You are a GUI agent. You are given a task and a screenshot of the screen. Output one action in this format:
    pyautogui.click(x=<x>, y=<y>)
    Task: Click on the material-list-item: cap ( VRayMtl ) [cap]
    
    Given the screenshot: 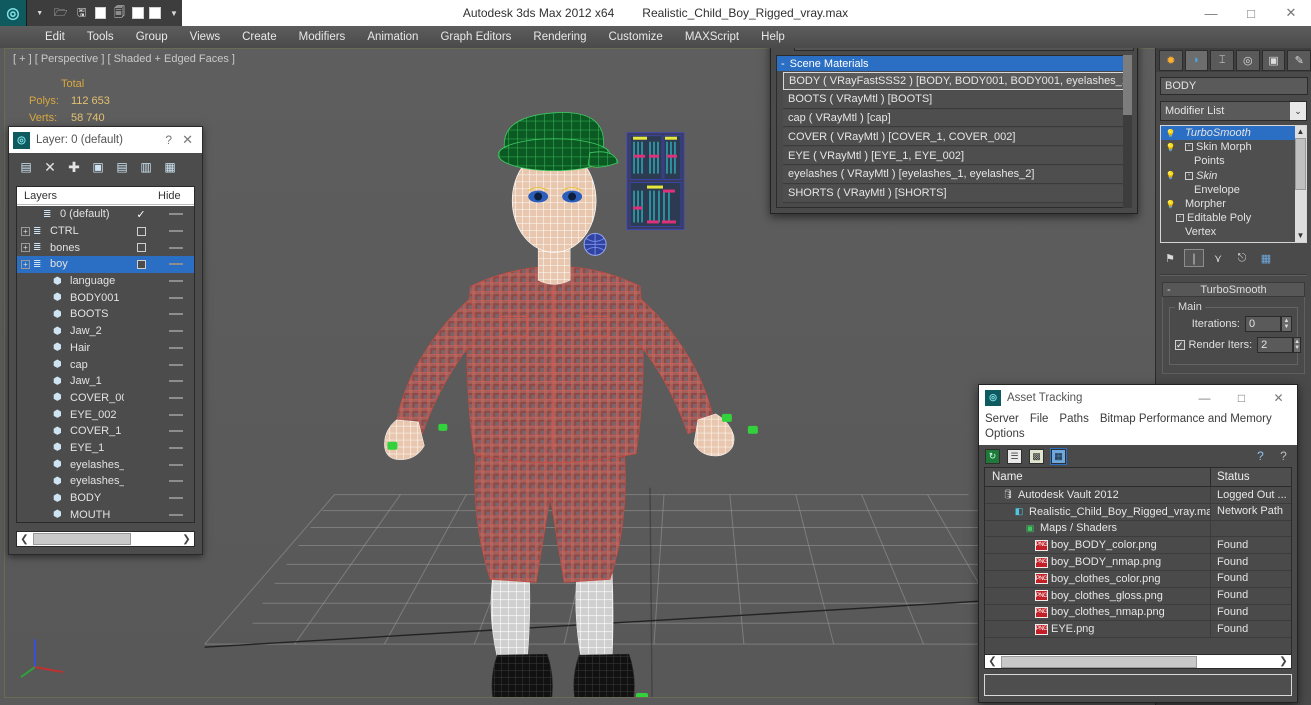 What is the action you would take?
    pyautogui.click(x=955, y=118)
    